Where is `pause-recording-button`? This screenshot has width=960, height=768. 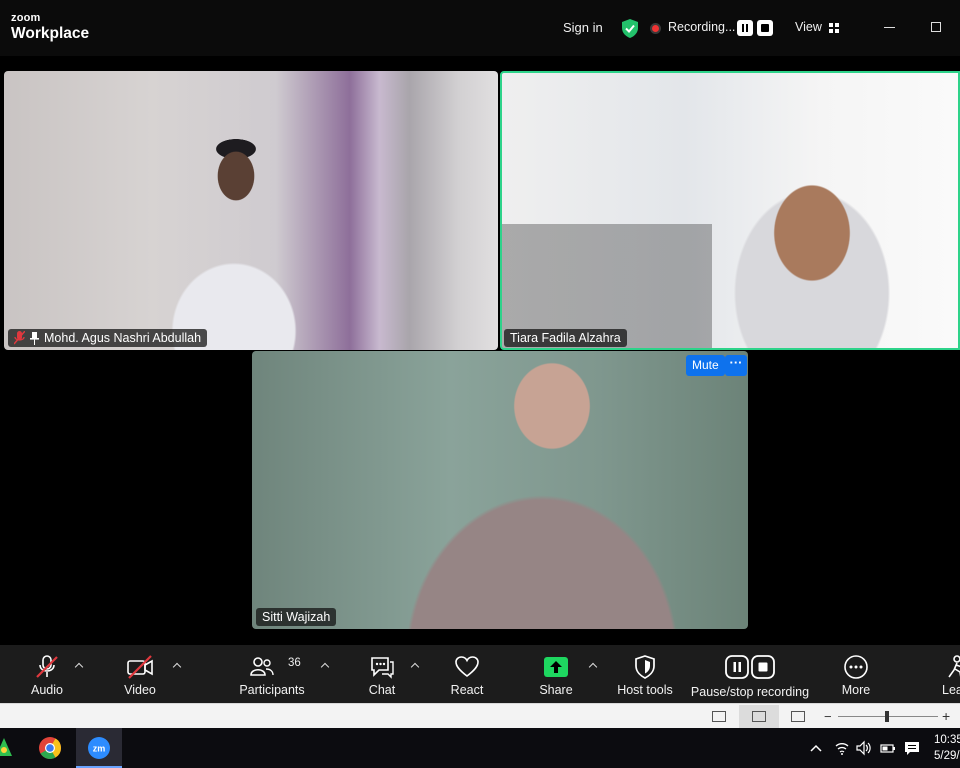 pause-recording-button is located at coordinates (745, 28).